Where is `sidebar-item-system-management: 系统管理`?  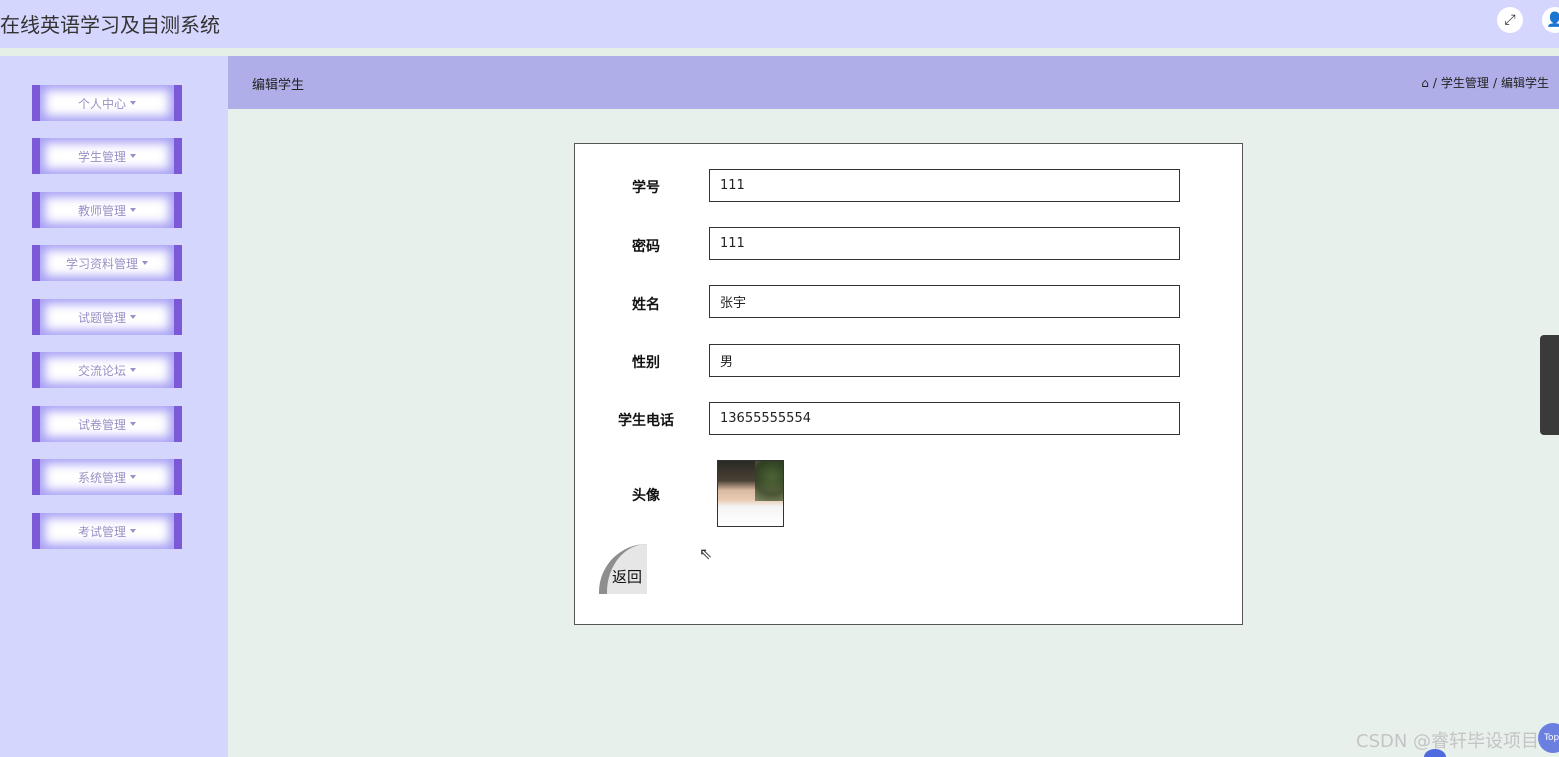
sidebar-item-system-management: 系统管理 is located at coordinates (107, 477).